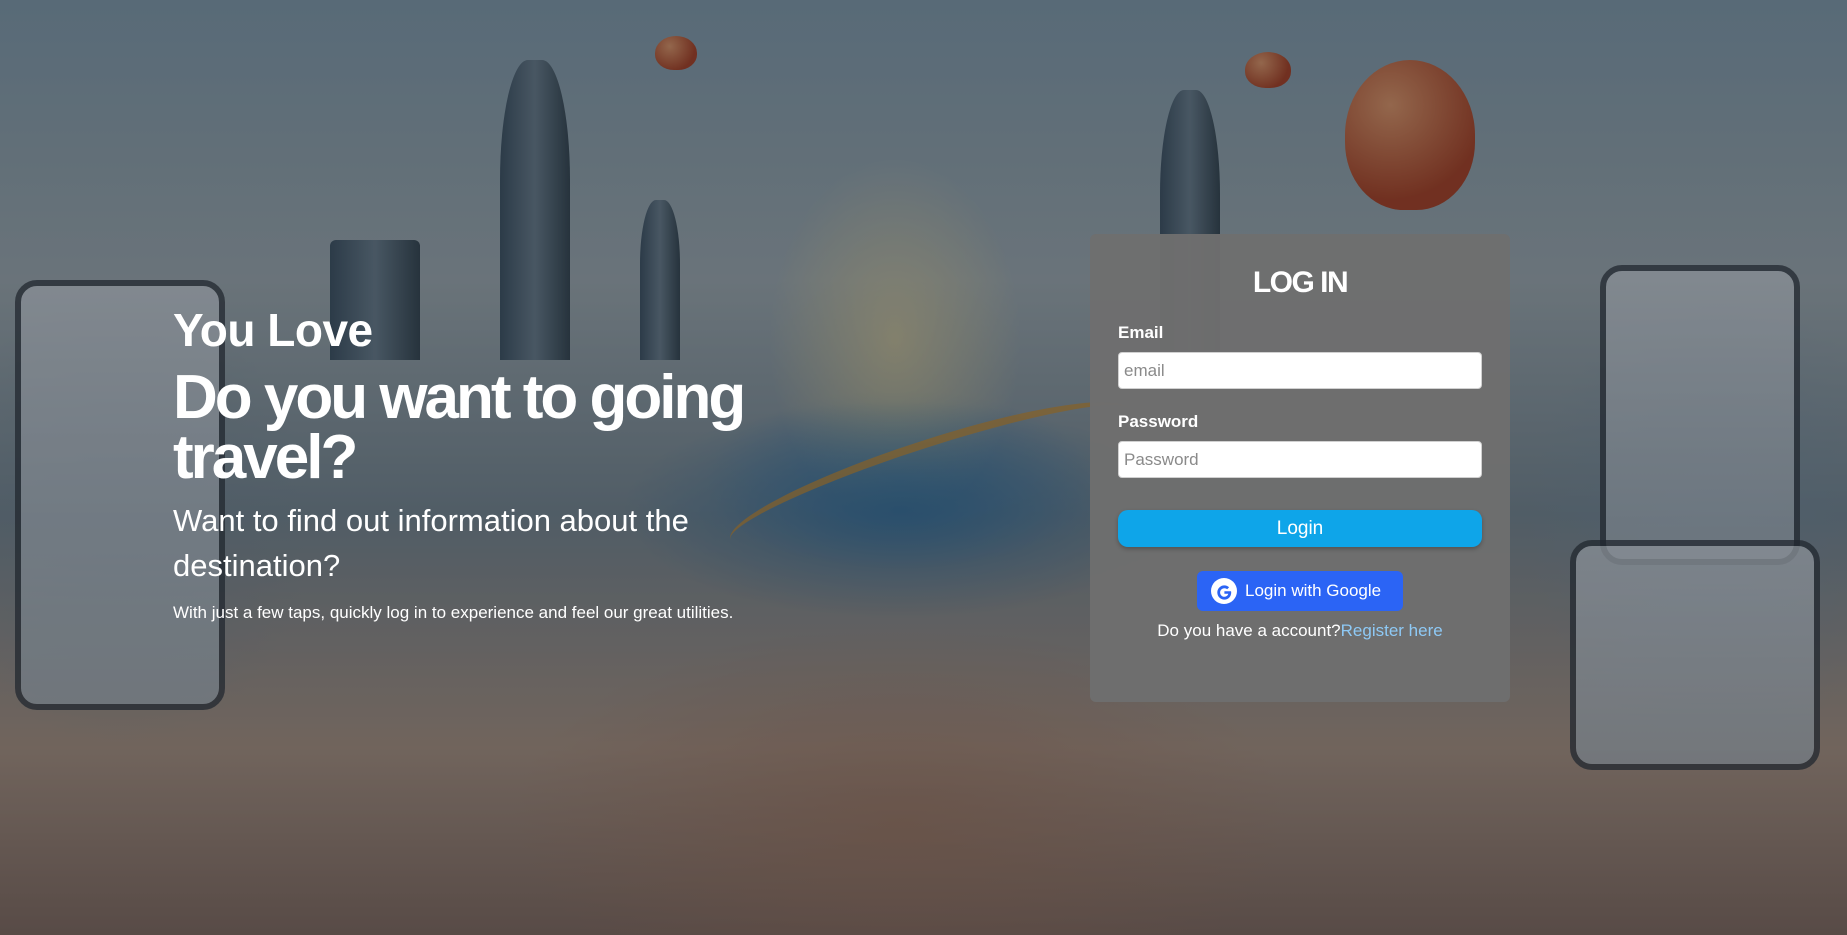 The width and height of the screenshot is (1847, 935). What do you see at coordinates (1392, 630) in the screenshot?
I see `register-link: Register here` at bounding box center [1392, 630].